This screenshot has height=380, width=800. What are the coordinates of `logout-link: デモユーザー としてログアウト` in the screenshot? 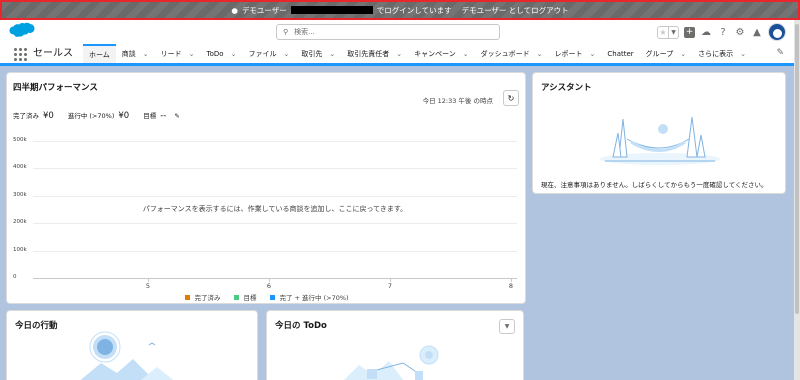 It's located at (515, 10).